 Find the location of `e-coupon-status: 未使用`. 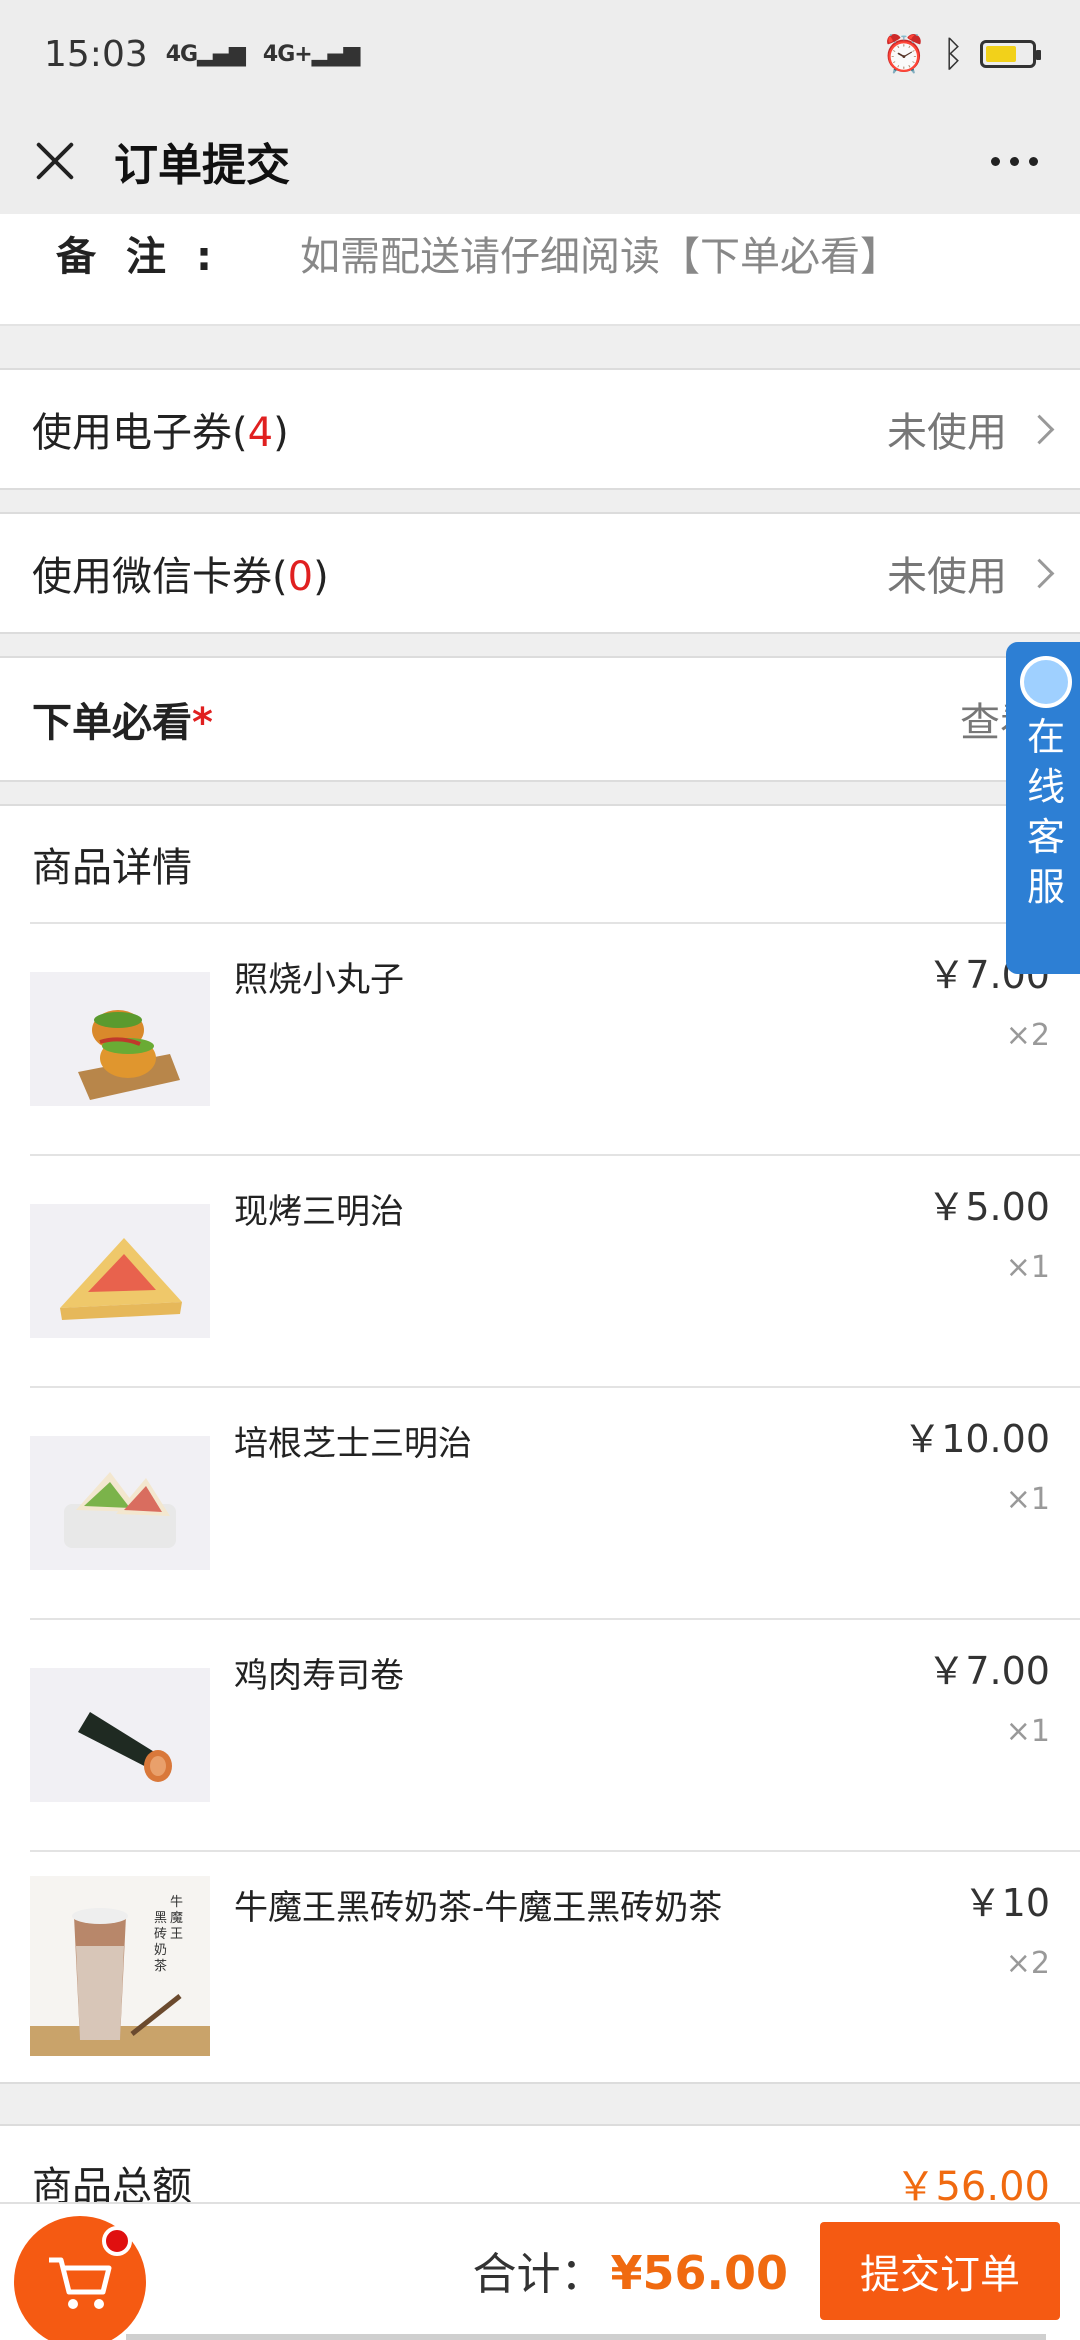

e-coupon-status: 未使用 is located at coordinates (973, 429).